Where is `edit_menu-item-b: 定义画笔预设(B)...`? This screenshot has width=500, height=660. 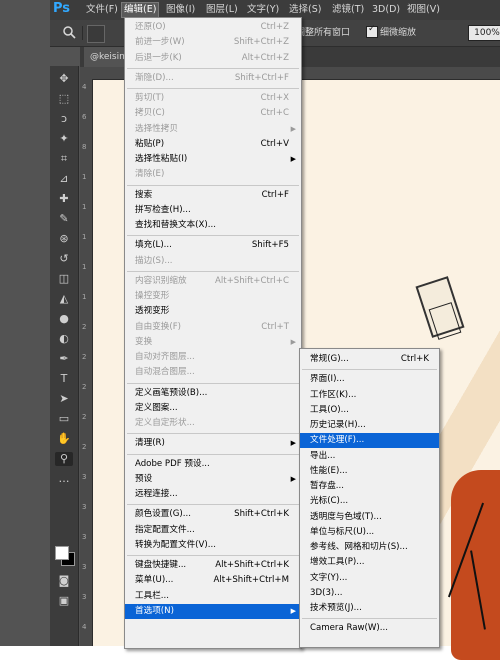
edit_menu-item-b: 定义画笔预设(B)... is located at coordinates (213, 393).